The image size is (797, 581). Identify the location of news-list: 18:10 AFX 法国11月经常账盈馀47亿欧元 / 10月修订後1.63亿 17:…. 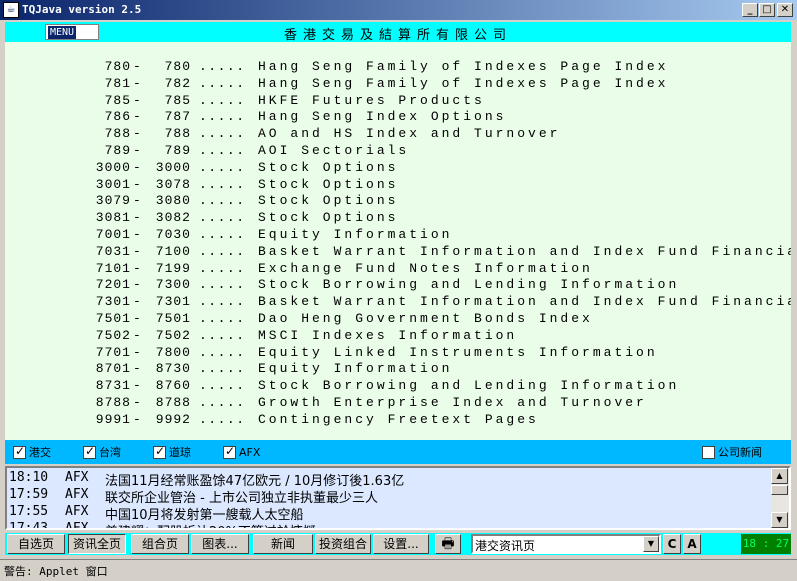
(389, 498).